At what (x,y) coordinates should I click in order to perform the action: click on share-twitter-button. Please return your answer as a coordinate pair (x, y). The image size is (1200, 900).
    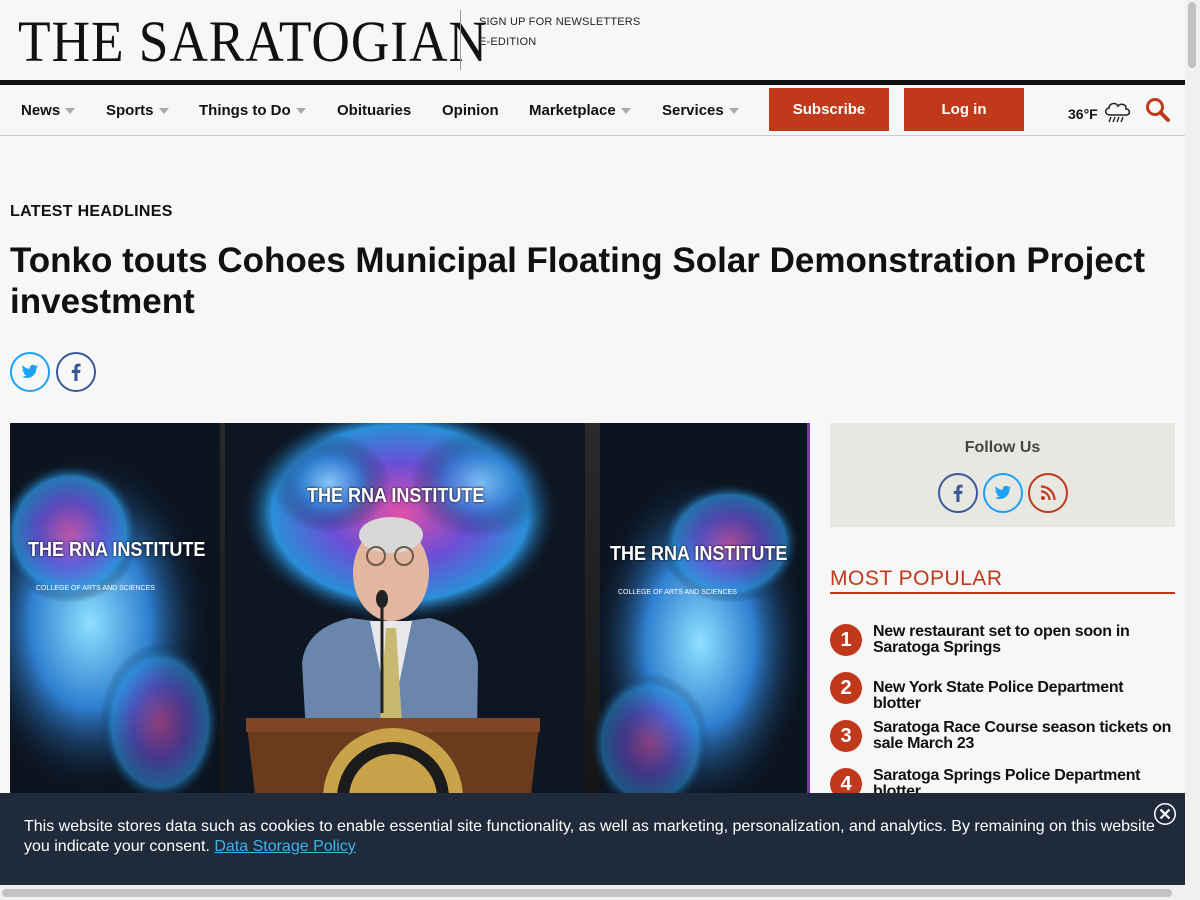
    Looking at the image, I should click on (30, 372).